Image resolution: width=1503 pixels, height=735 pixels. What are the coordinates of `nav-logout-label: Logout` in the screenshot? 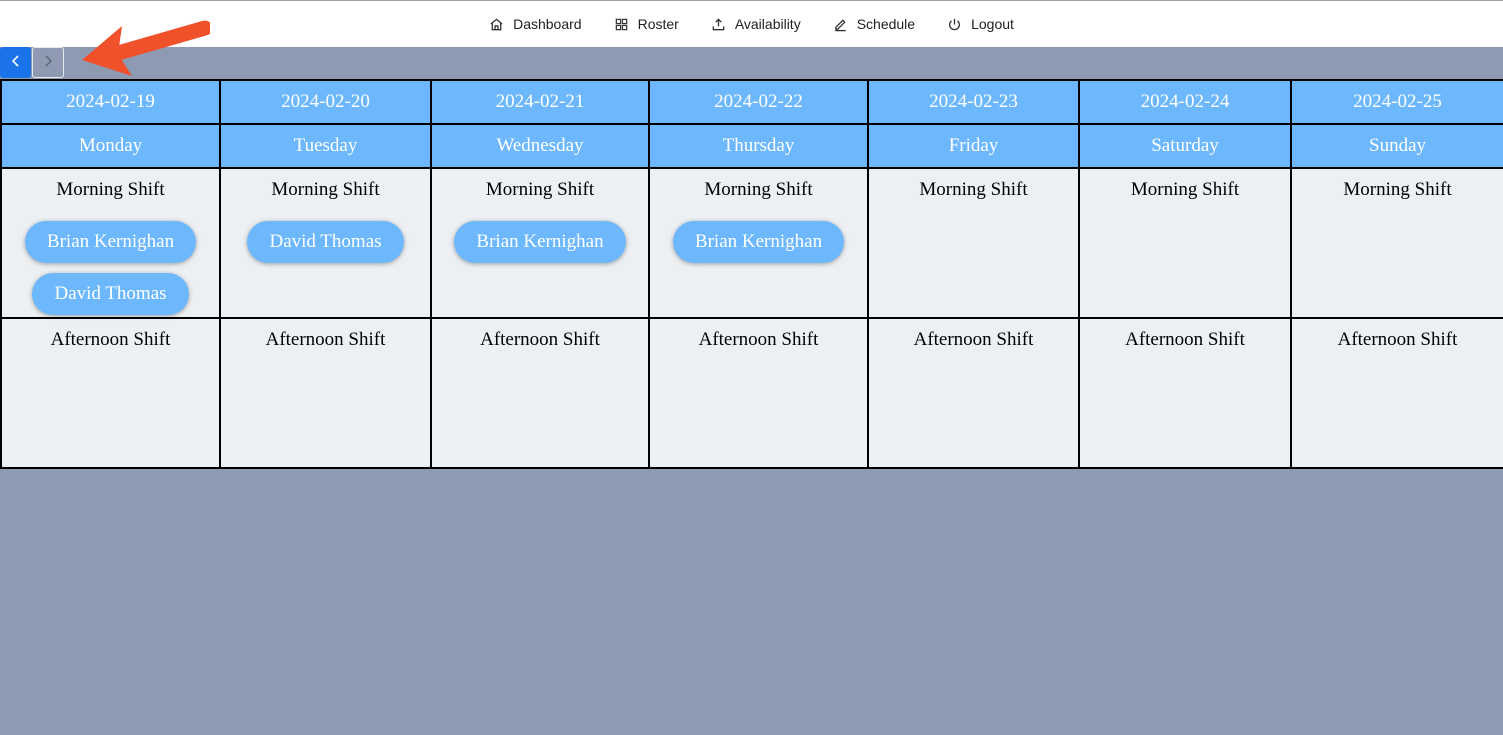 It's located at (992, 24).